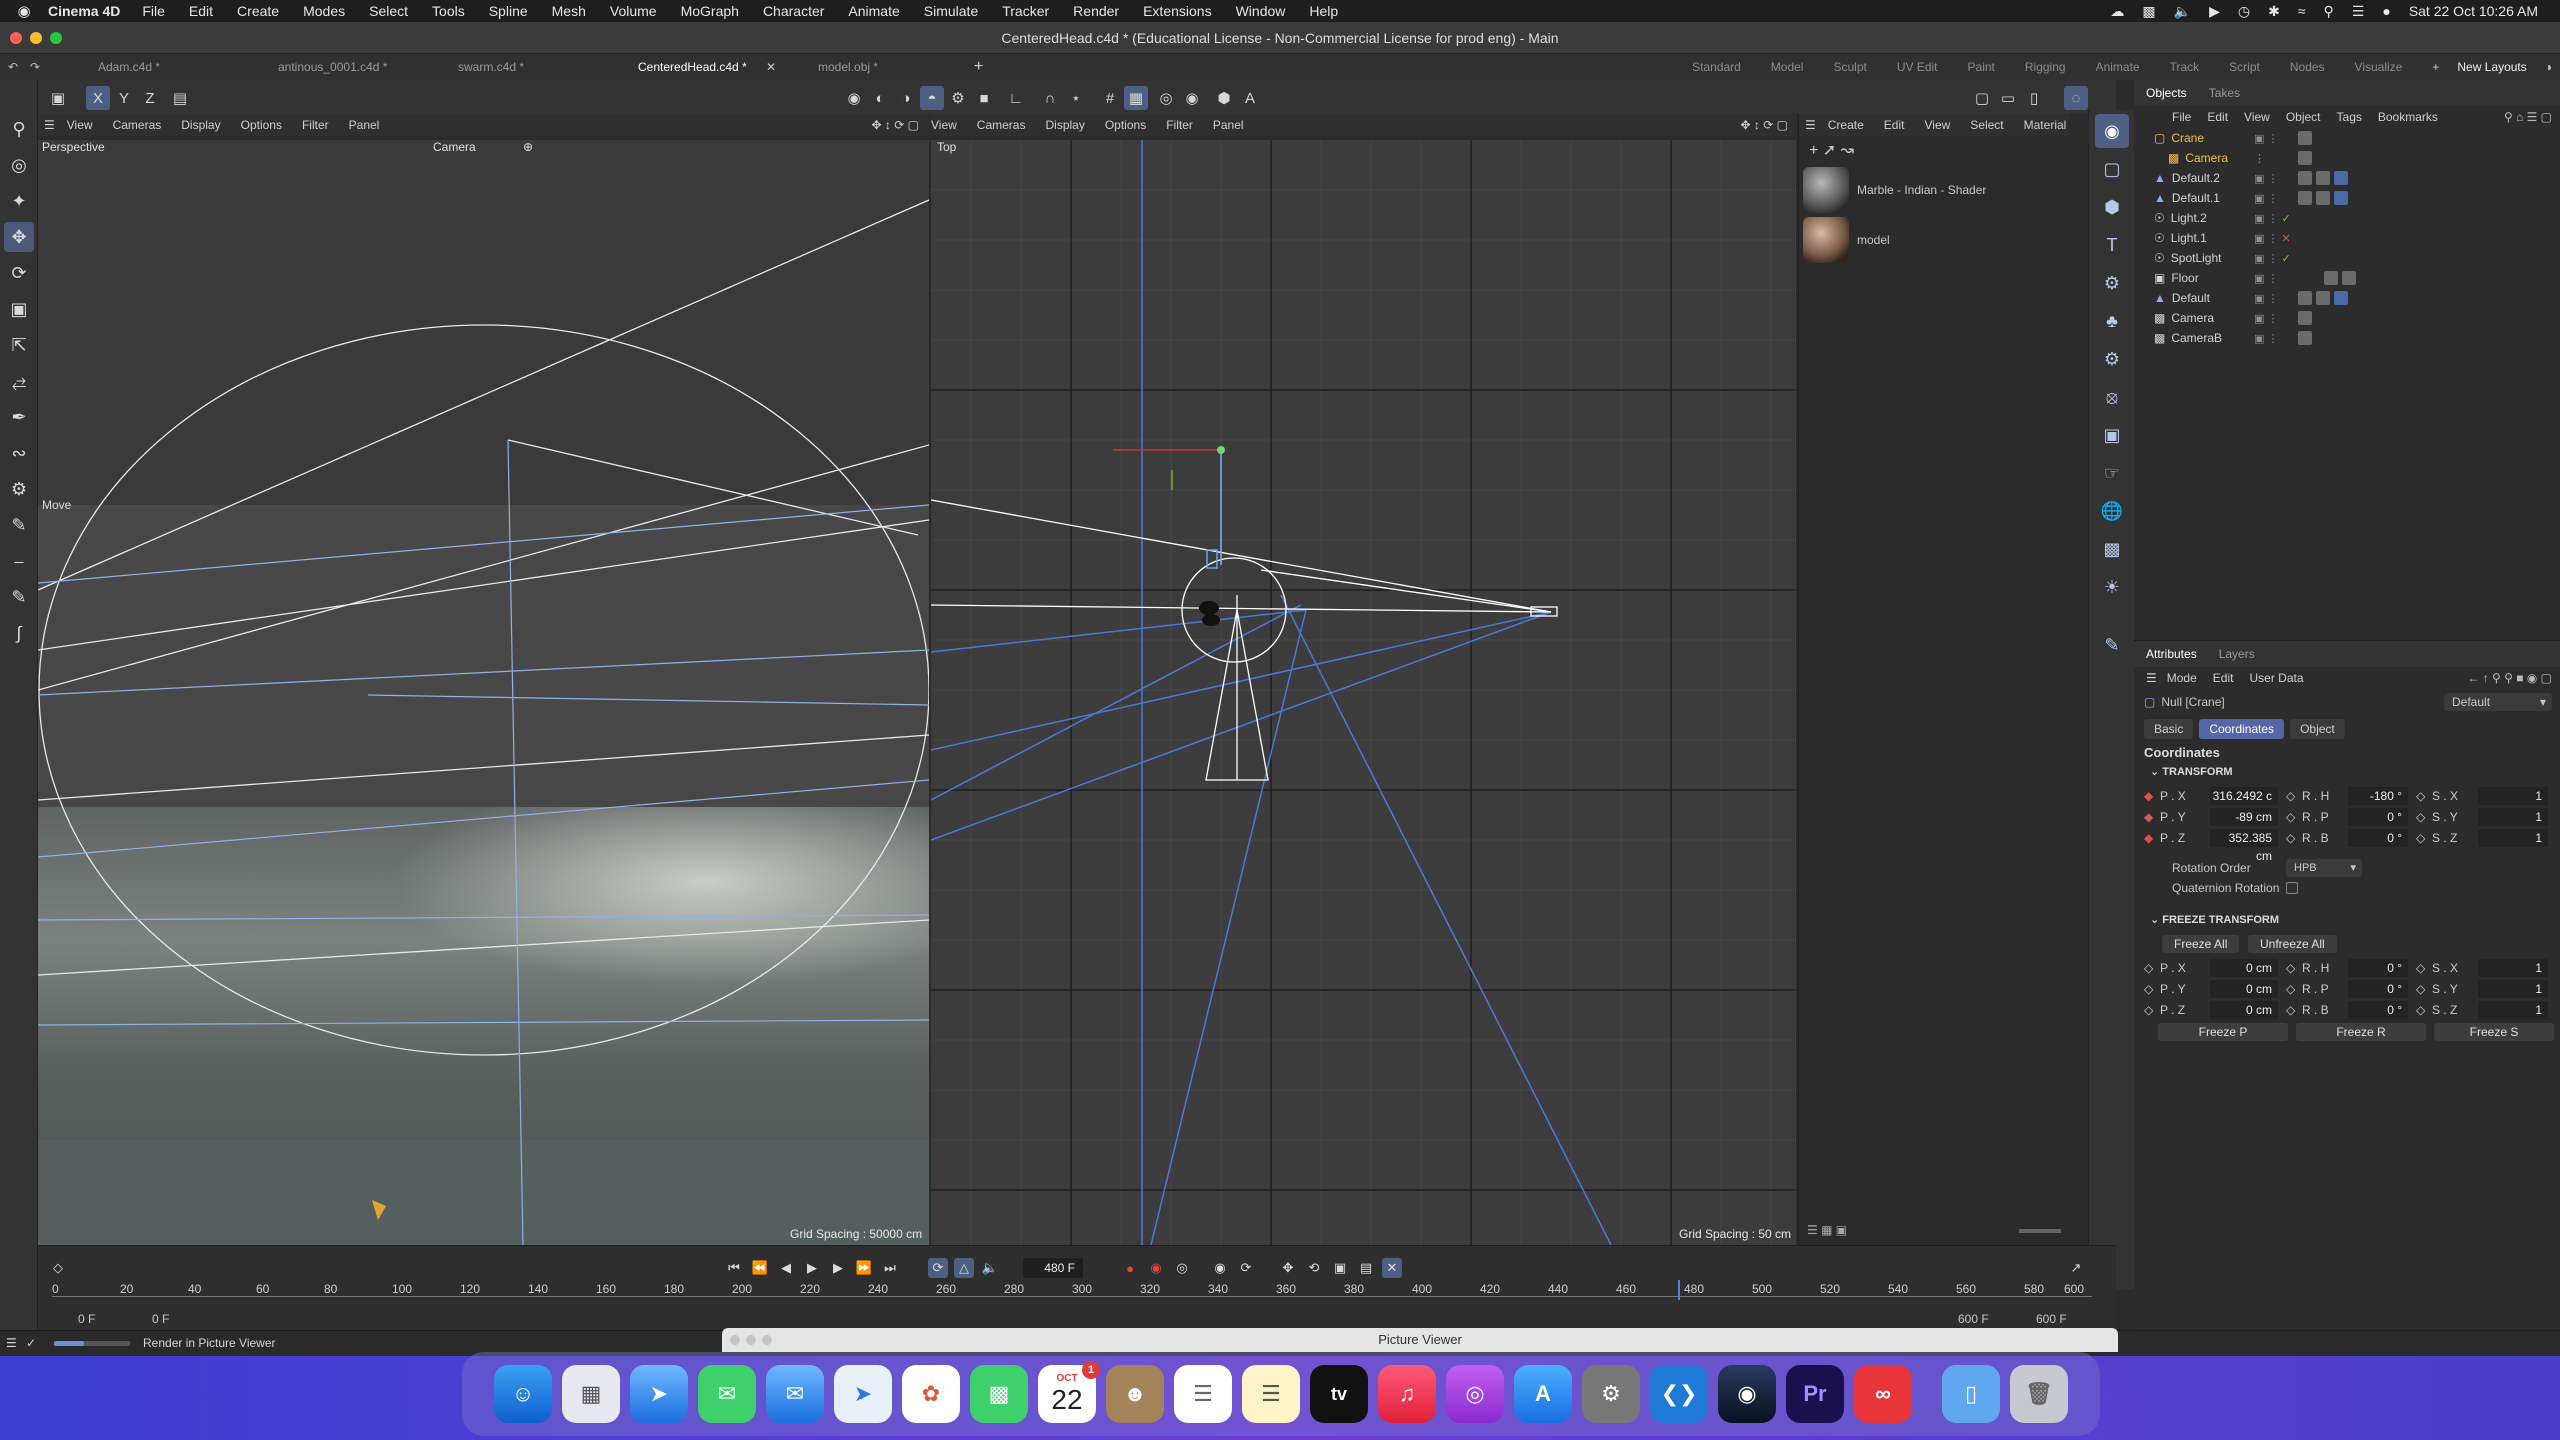 This screenshot has width=2560, height=1440. What do you see at coordinates (2223, 678) in the screenshot?
I see `attr-menu-edit: Edit` at bounding box center [2223, 678].